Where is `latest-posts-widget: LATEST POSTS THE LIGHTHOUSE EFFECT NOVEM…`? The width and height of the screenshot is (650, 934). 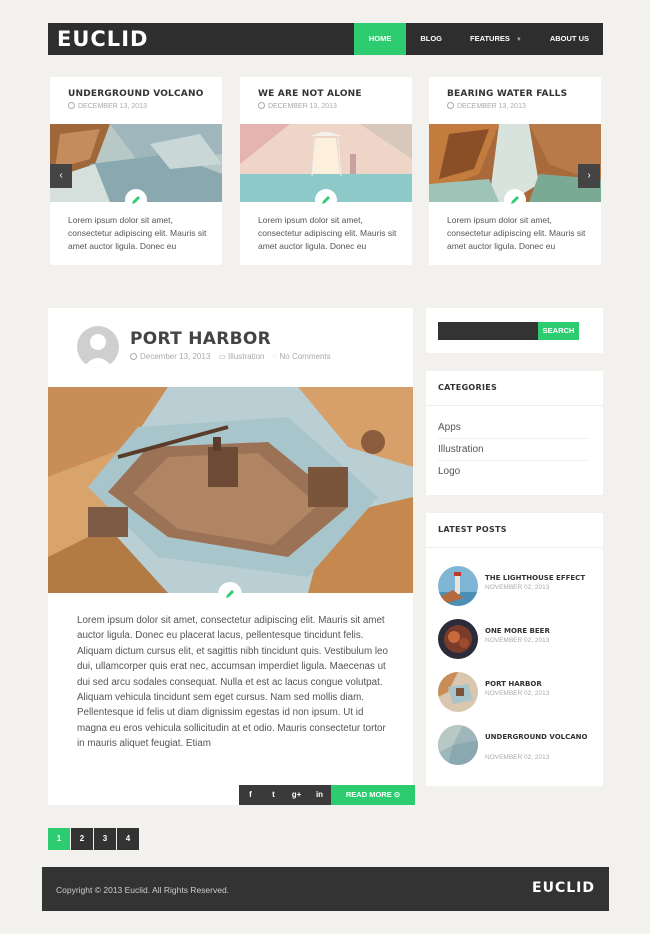 latest-posts-widget: LATEST POSTS THE LIGHTHOUSE EFFECT NOVEM… is located at coordinates (514, 649).